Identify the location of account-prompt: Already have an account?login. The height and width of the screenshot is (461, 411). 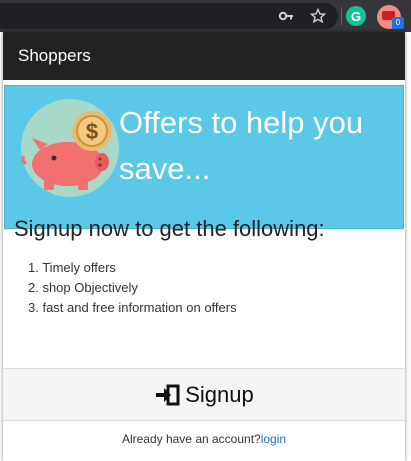
(204, 439).